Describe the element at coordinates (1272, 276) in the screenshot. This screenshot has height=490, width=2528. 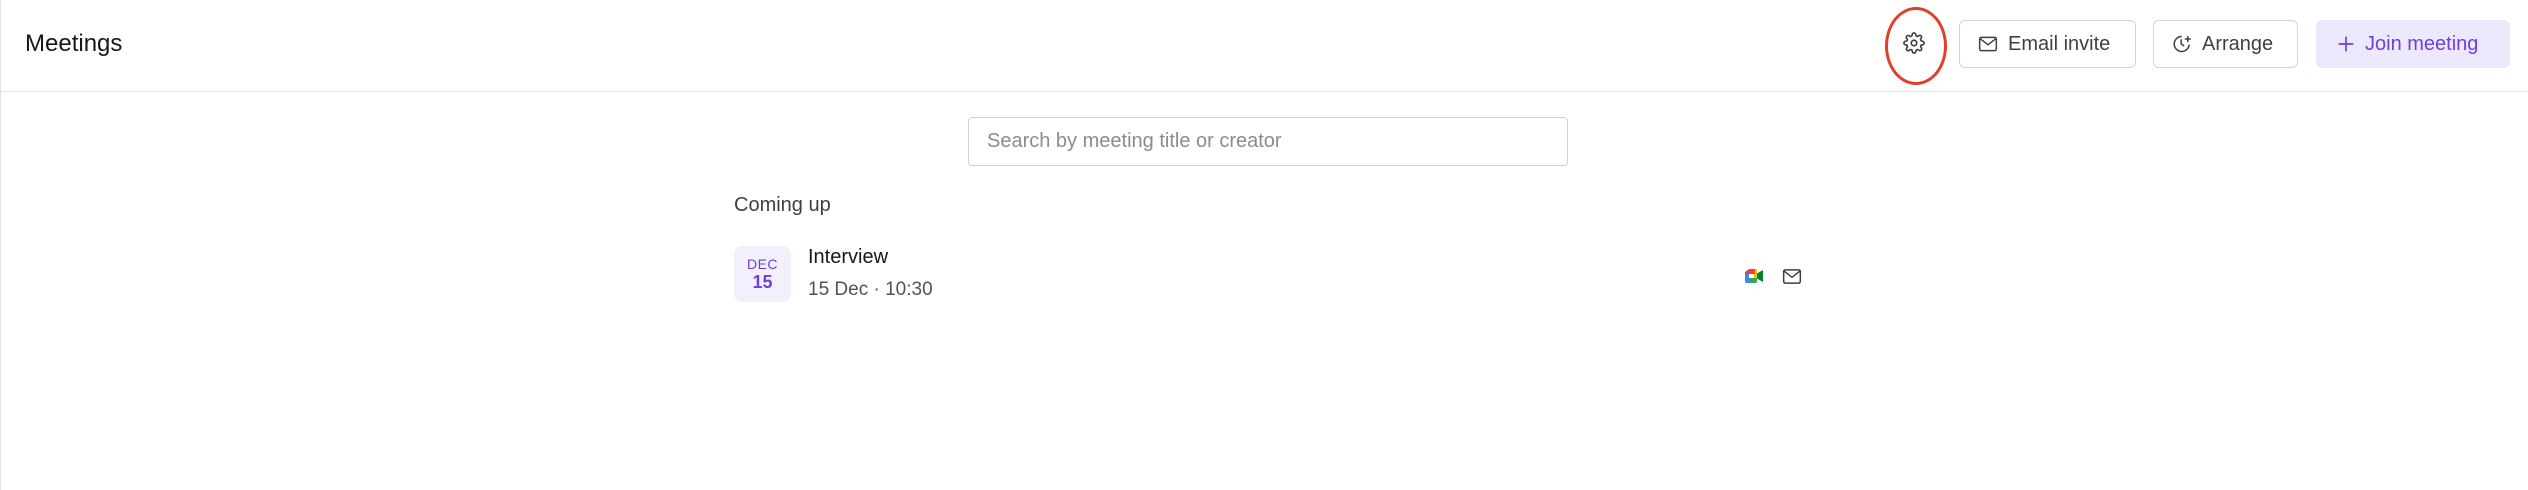
I see `meeting-list-item: DEC 15 Interview 15 Dec · 10:30` at that location.